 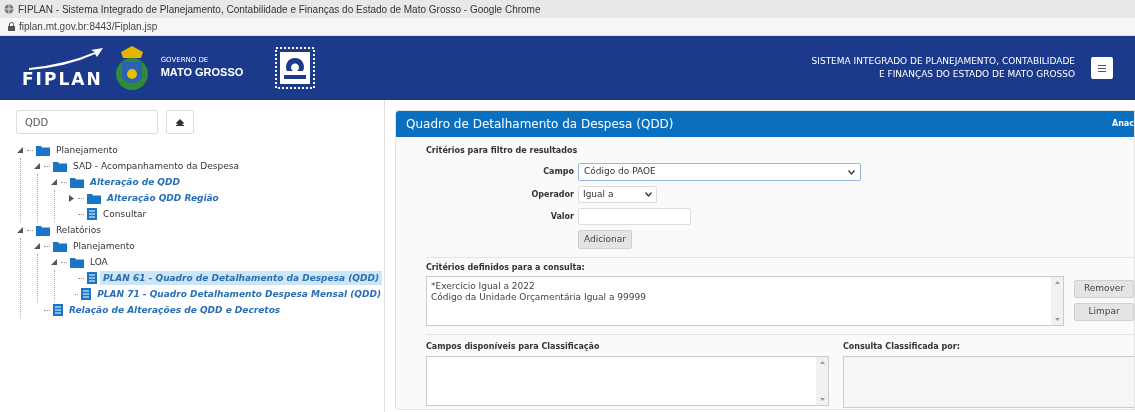 What do you see at coordinates (513, 347) in the screenshot?
I see `section-heading: Campos disponíveis para Classificação` at bounding box center [513, 347].